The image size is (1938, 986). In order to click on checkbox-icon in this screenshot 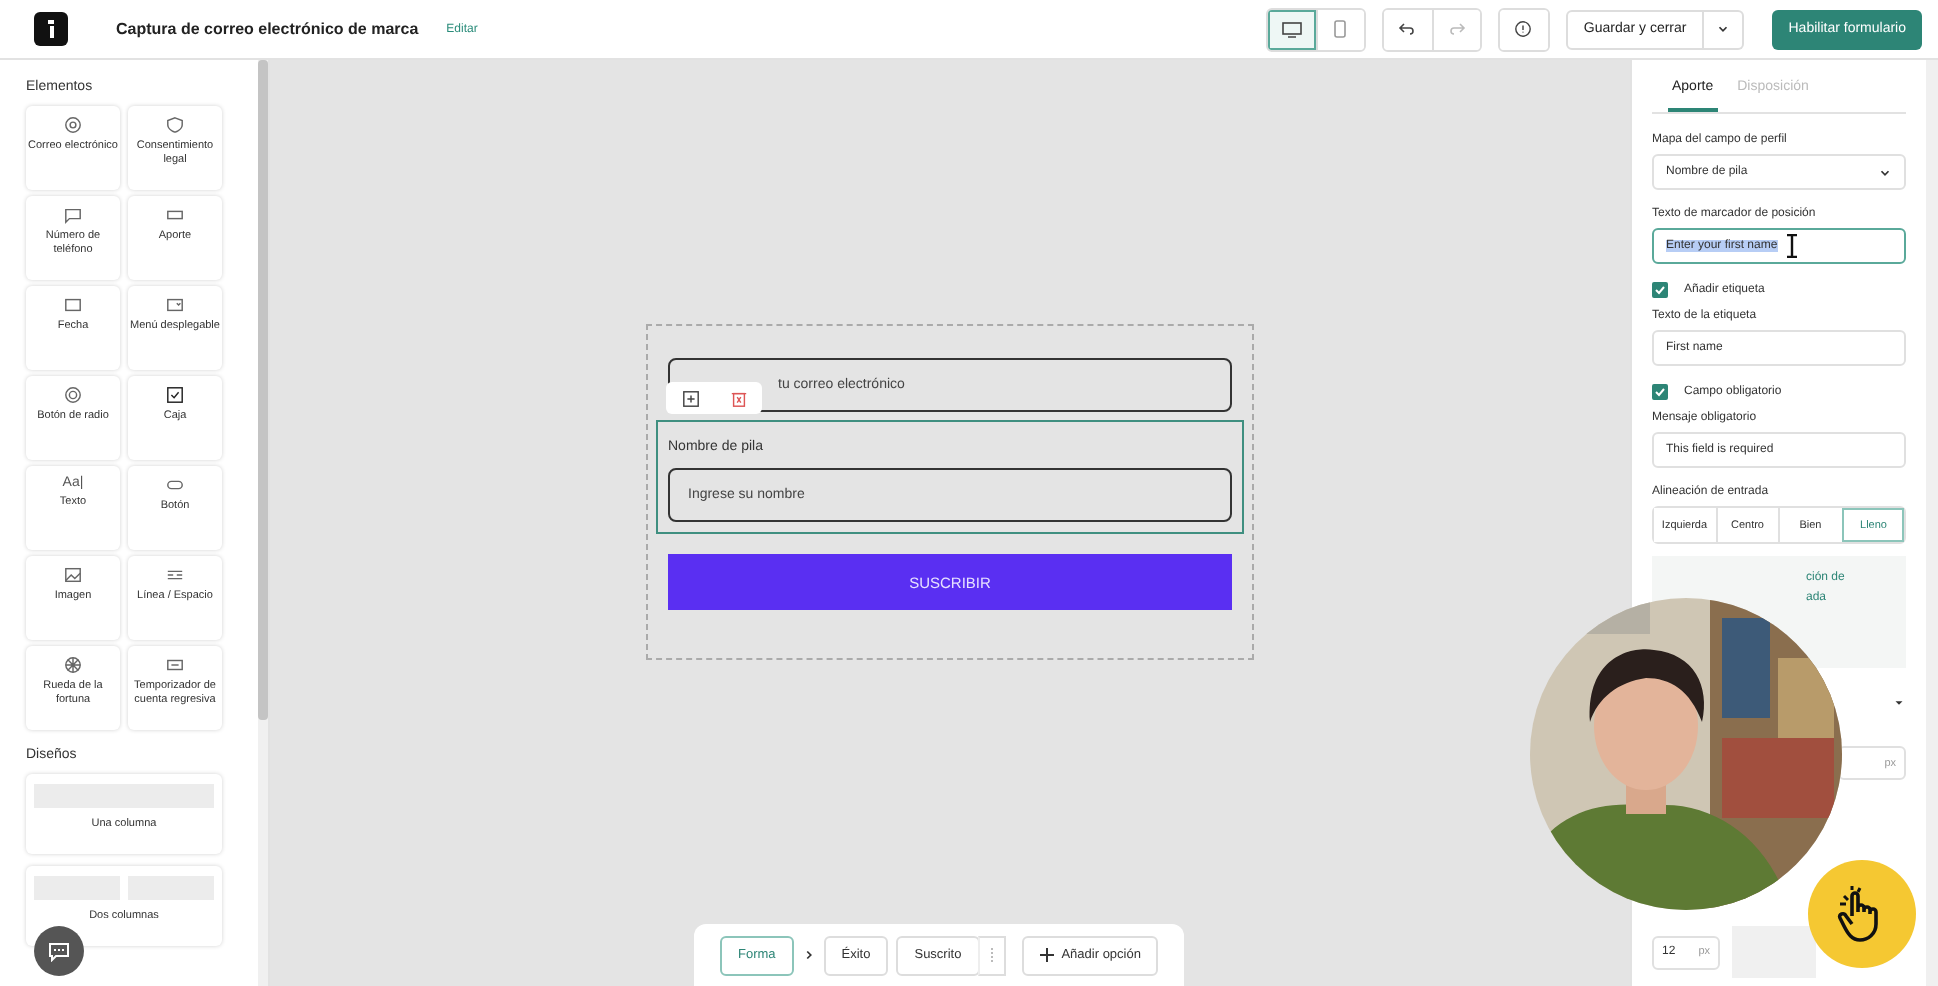, I will do `click(175, 395)`.